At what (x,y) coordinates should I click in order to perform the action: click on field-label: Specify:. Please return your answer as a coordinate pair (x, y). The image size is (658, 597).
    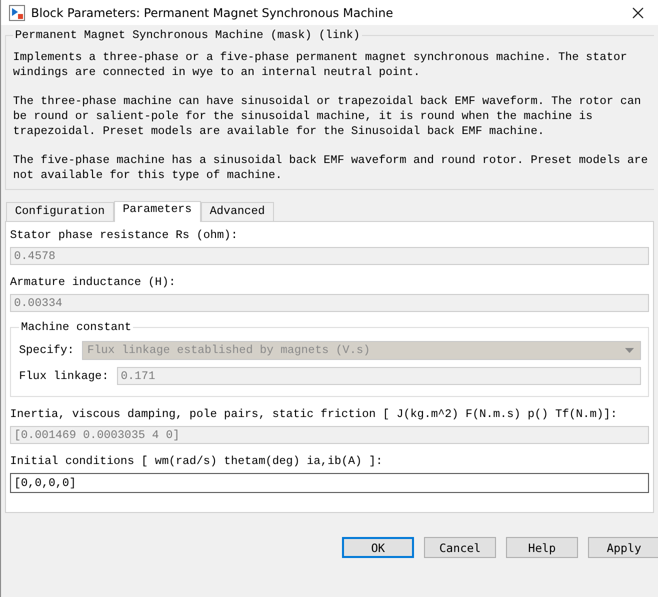
    Looking at the image, I should click on (46, 350).